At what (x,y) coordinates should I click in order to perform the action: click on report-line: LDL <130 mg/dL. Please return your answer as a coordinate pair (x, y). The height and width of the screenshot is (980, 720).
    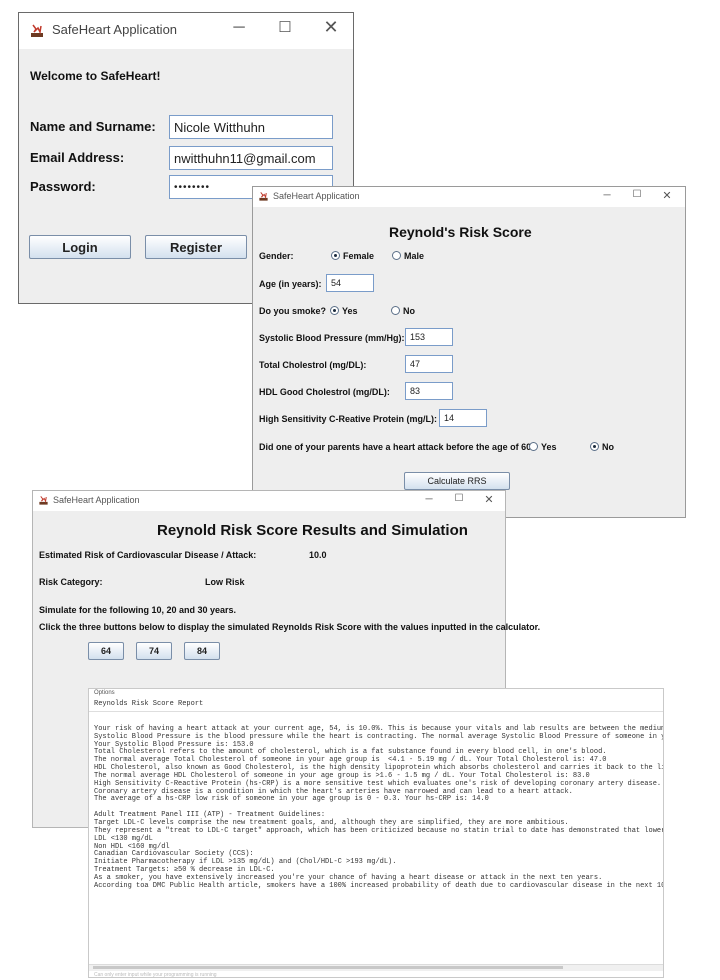
    Looking at the image, I should click on (123, 838).